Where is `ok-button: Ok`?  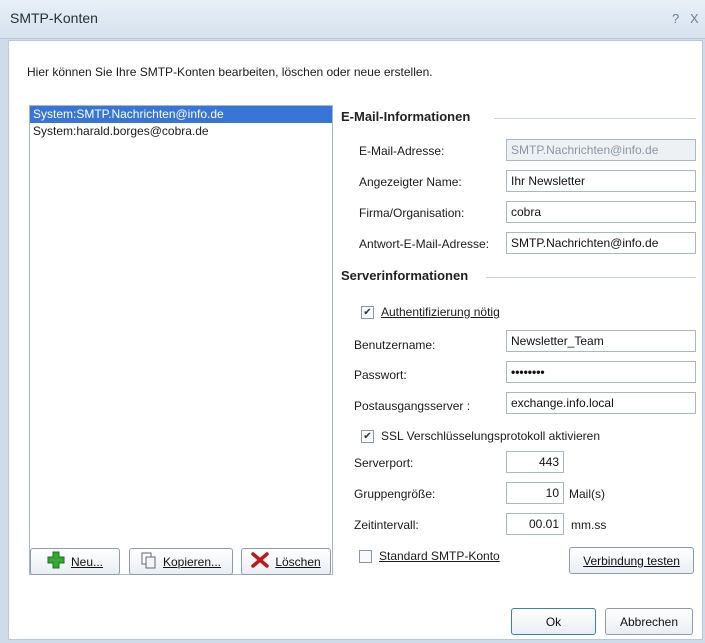
ok-button: Ok is located at coordinates (553, 621).